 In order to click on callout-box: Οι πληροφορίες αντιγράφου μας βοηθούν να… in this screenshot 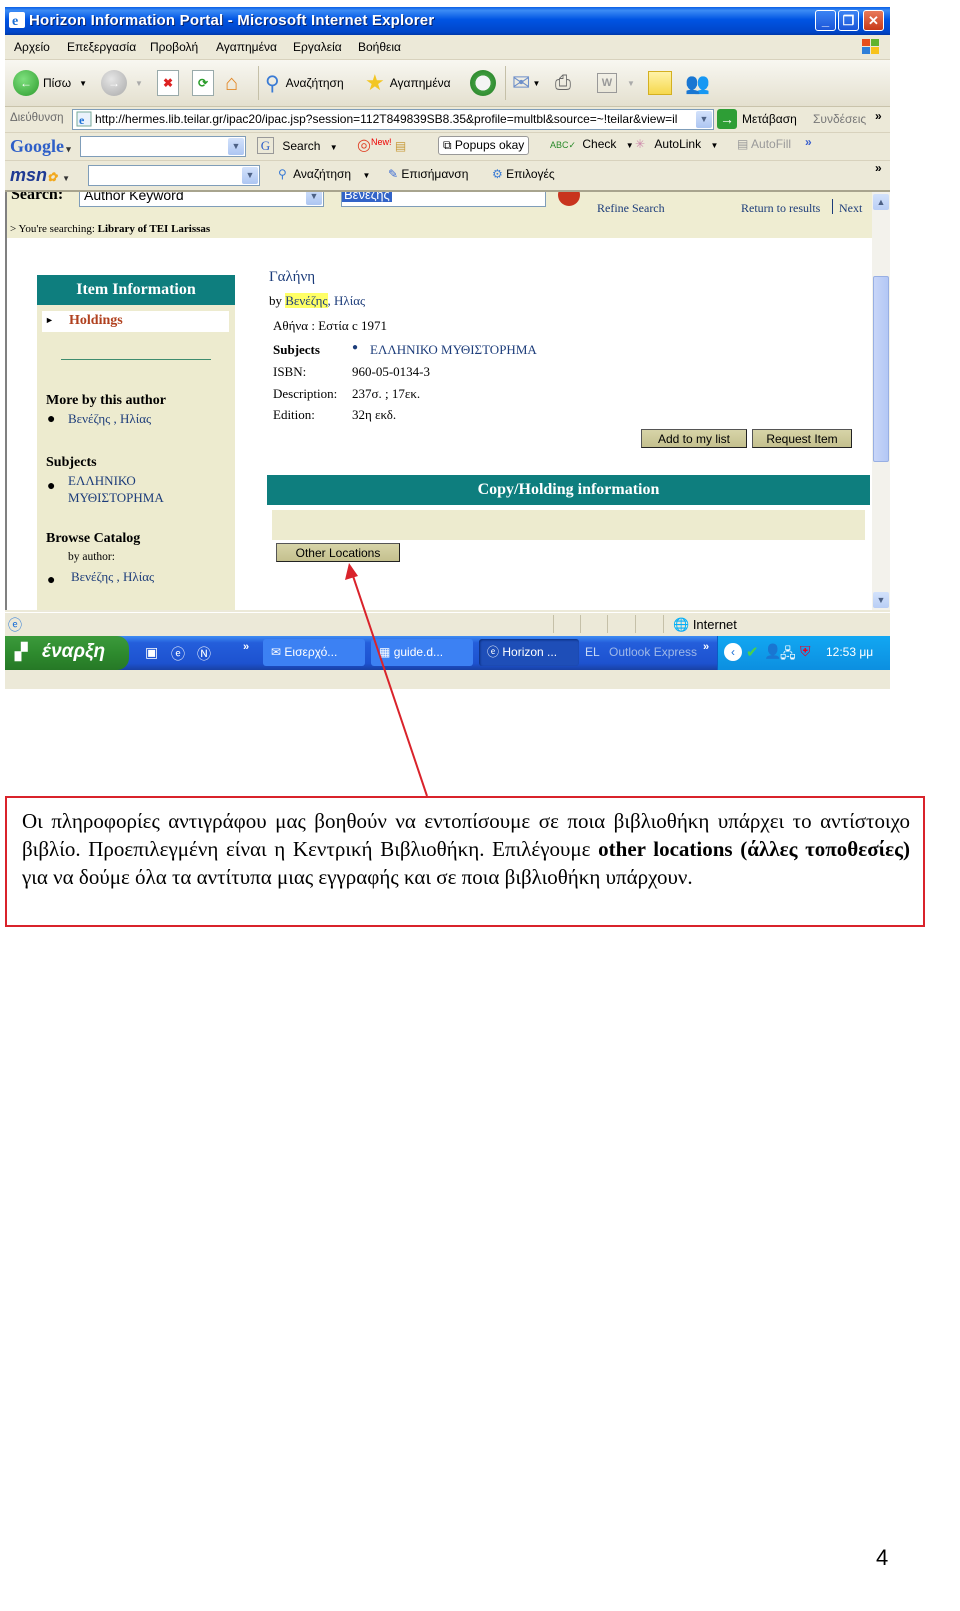, I will do `click(465, 861)`.